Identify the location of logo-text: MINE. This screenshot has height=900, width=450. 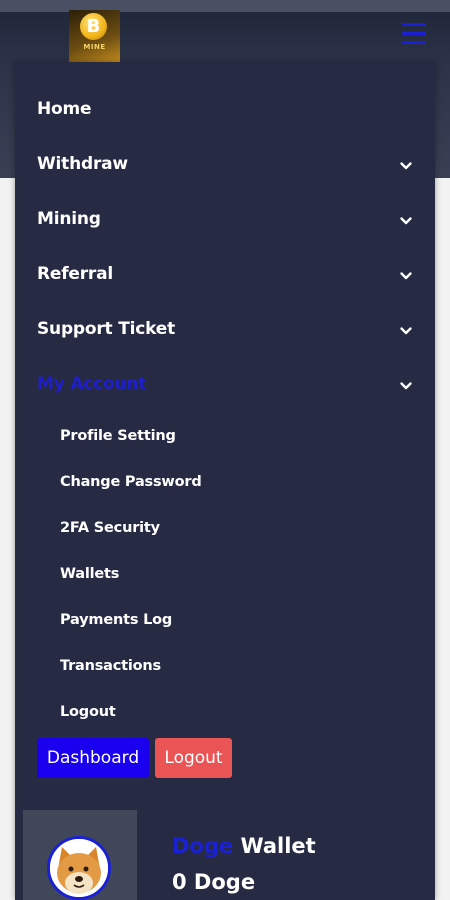
(94, 47).